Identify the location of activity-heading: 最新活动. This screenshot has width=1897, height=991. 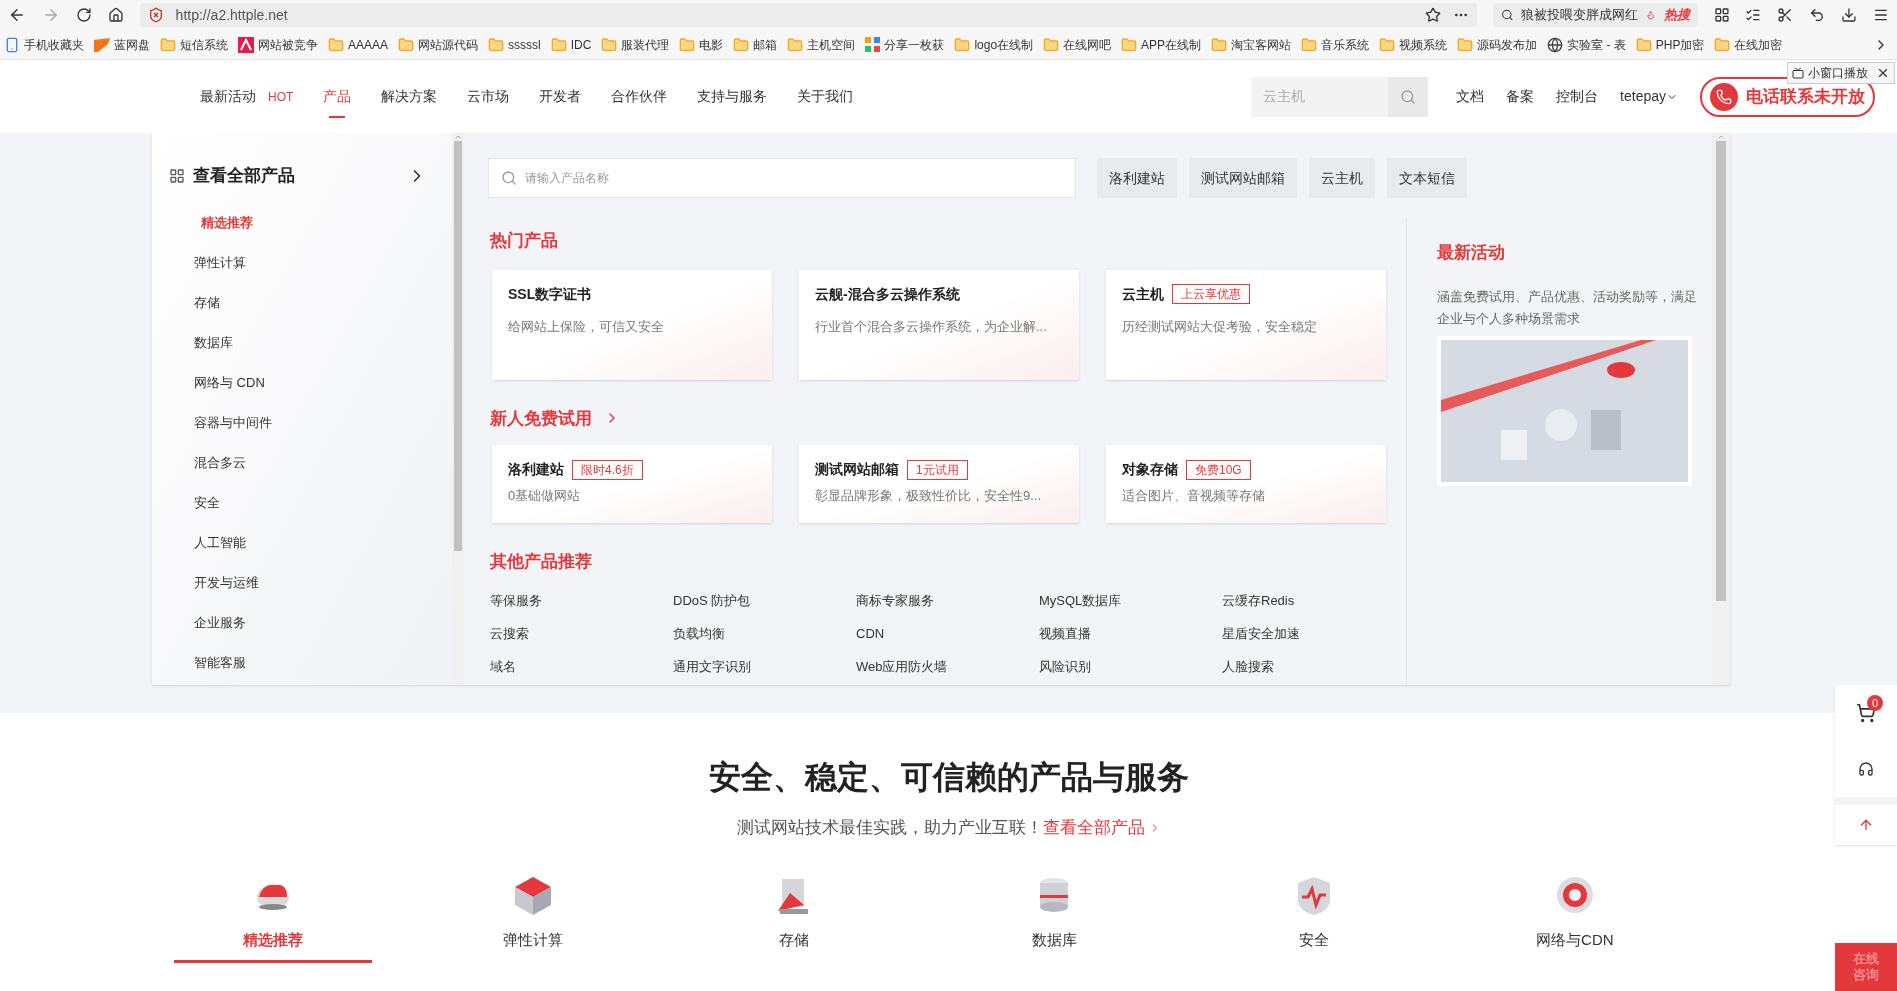
(1471, 253).